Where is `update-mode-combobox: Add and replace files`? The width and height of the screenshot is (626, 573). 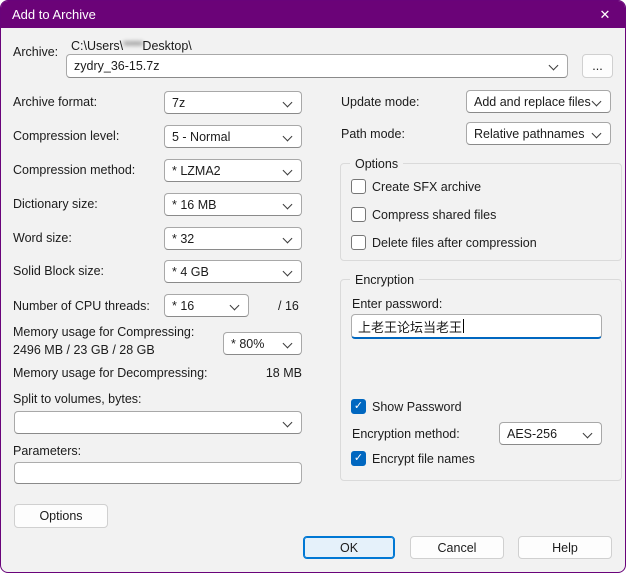 update-mode-combobox: Add and replace files is located at coordinates (538, 101).